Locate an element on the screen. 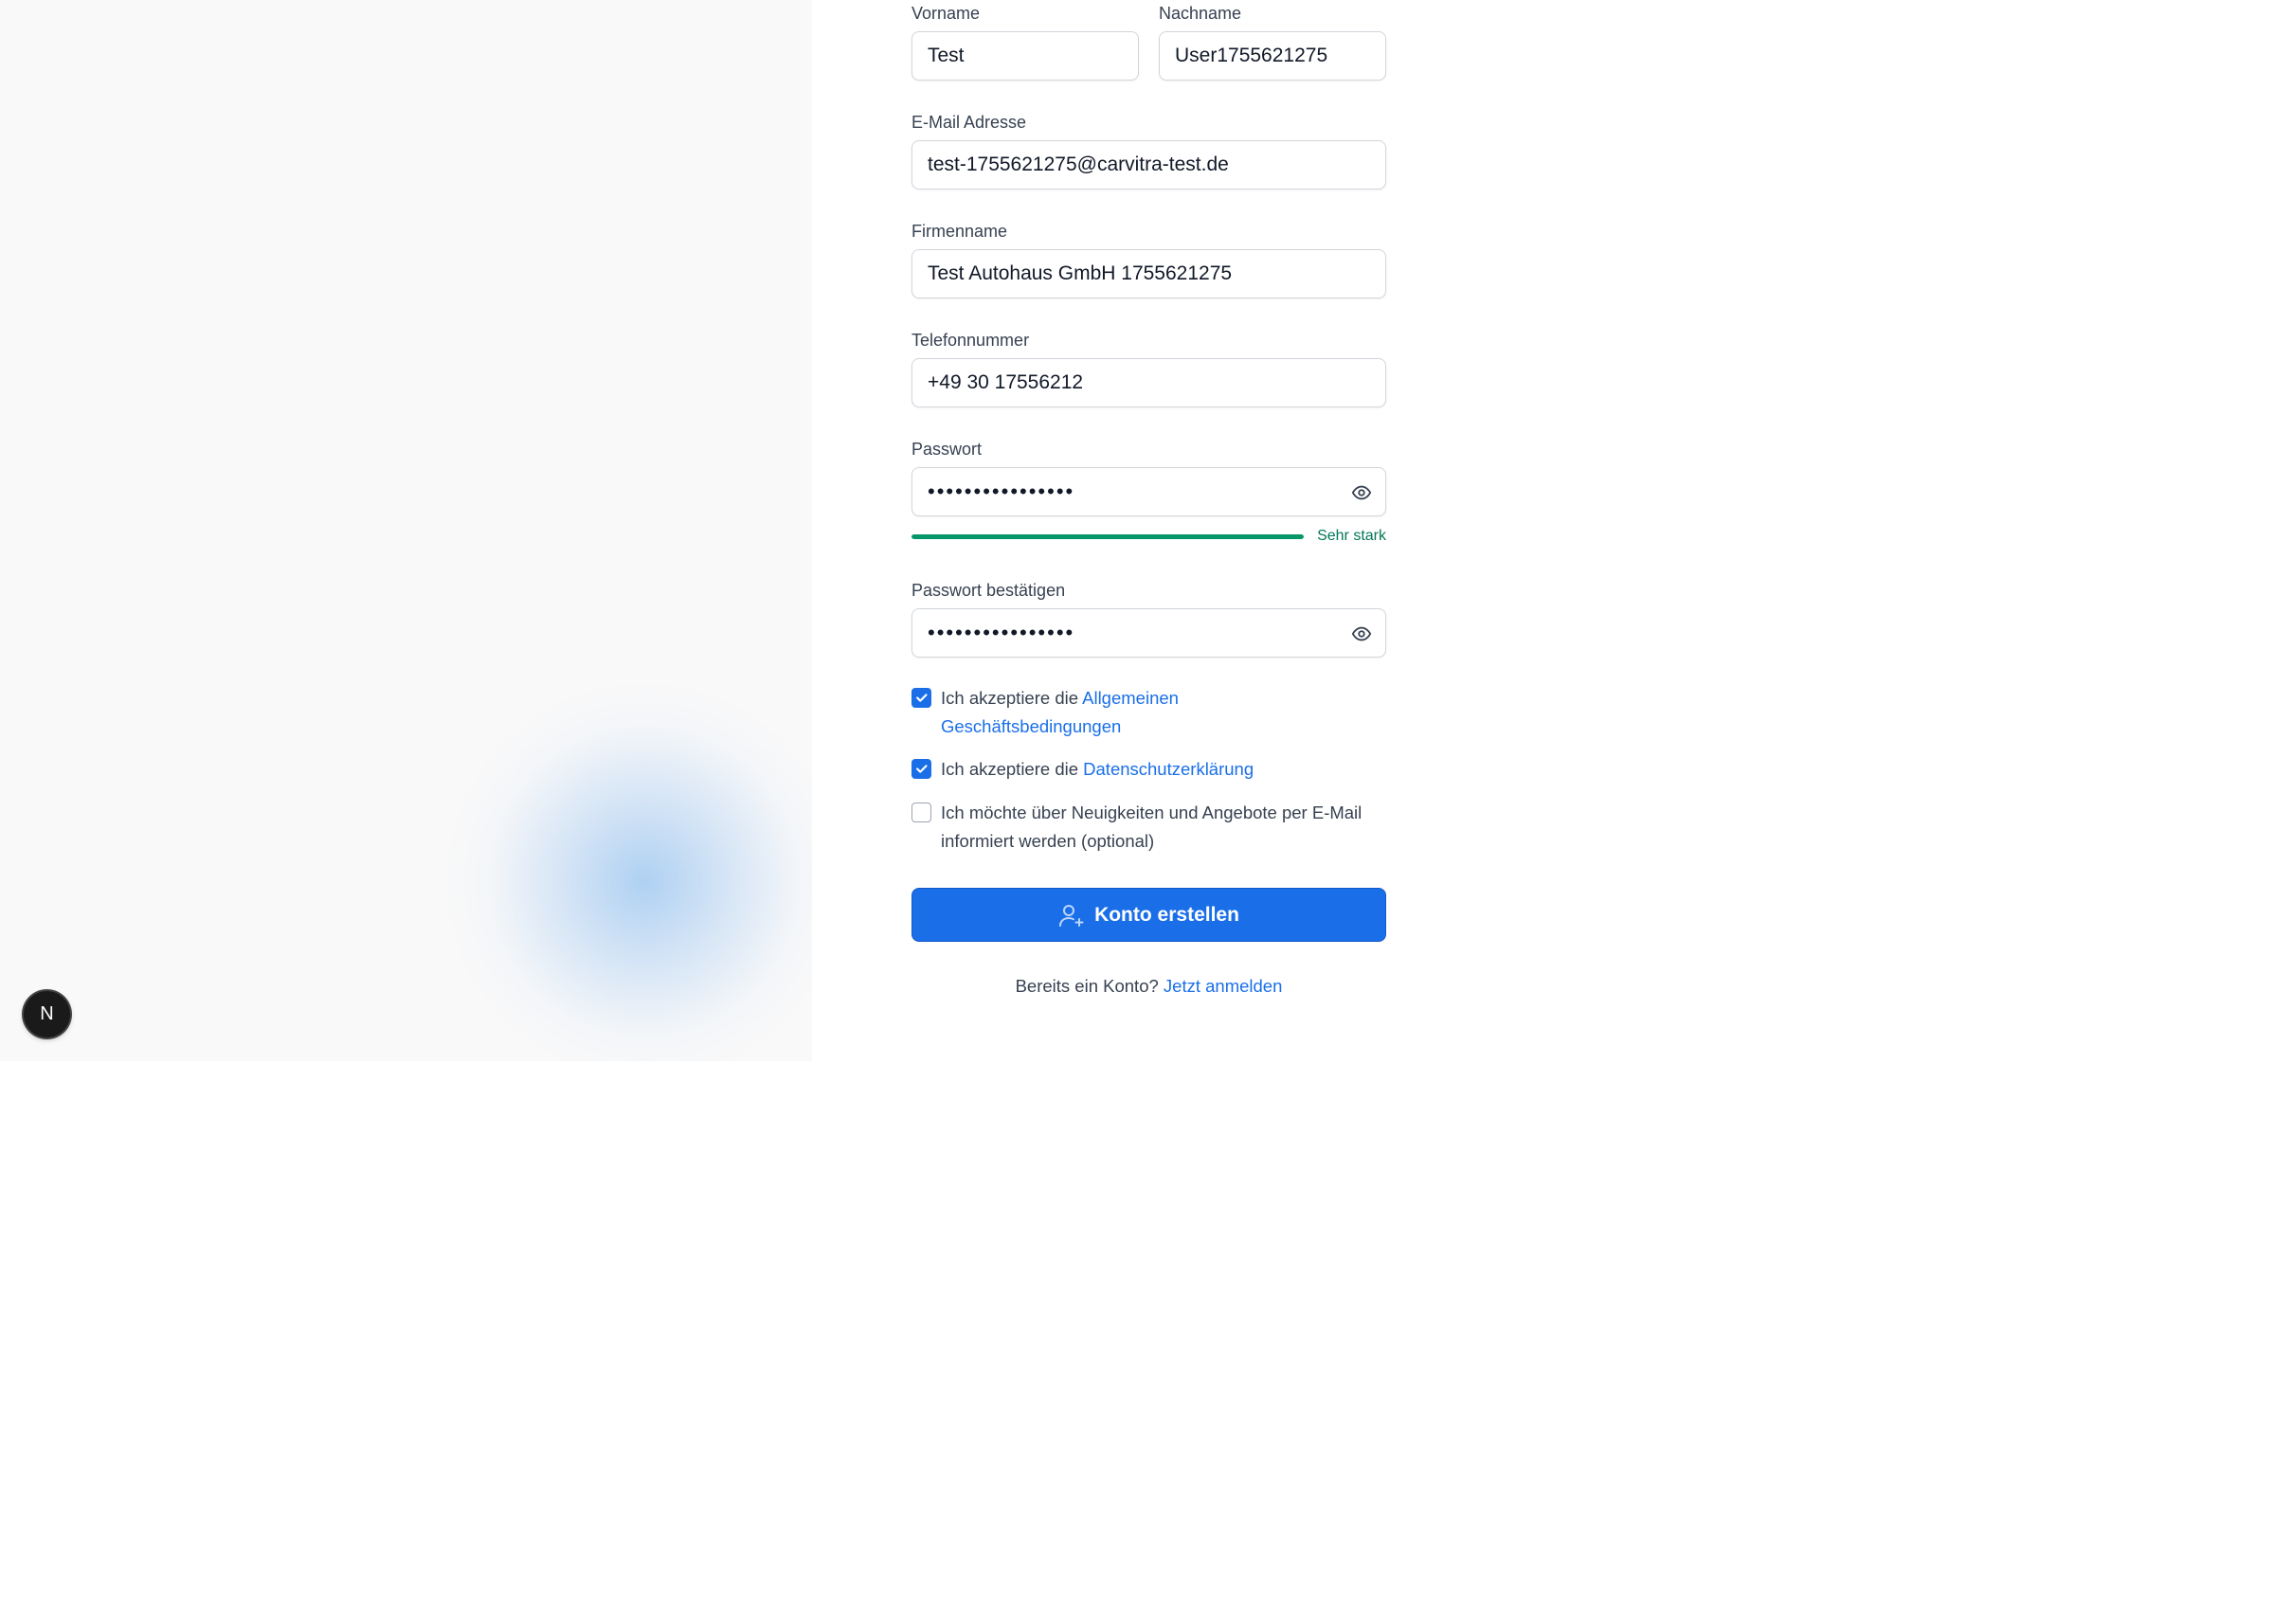  privacy-checkbox is located at coordinates (921, 769).